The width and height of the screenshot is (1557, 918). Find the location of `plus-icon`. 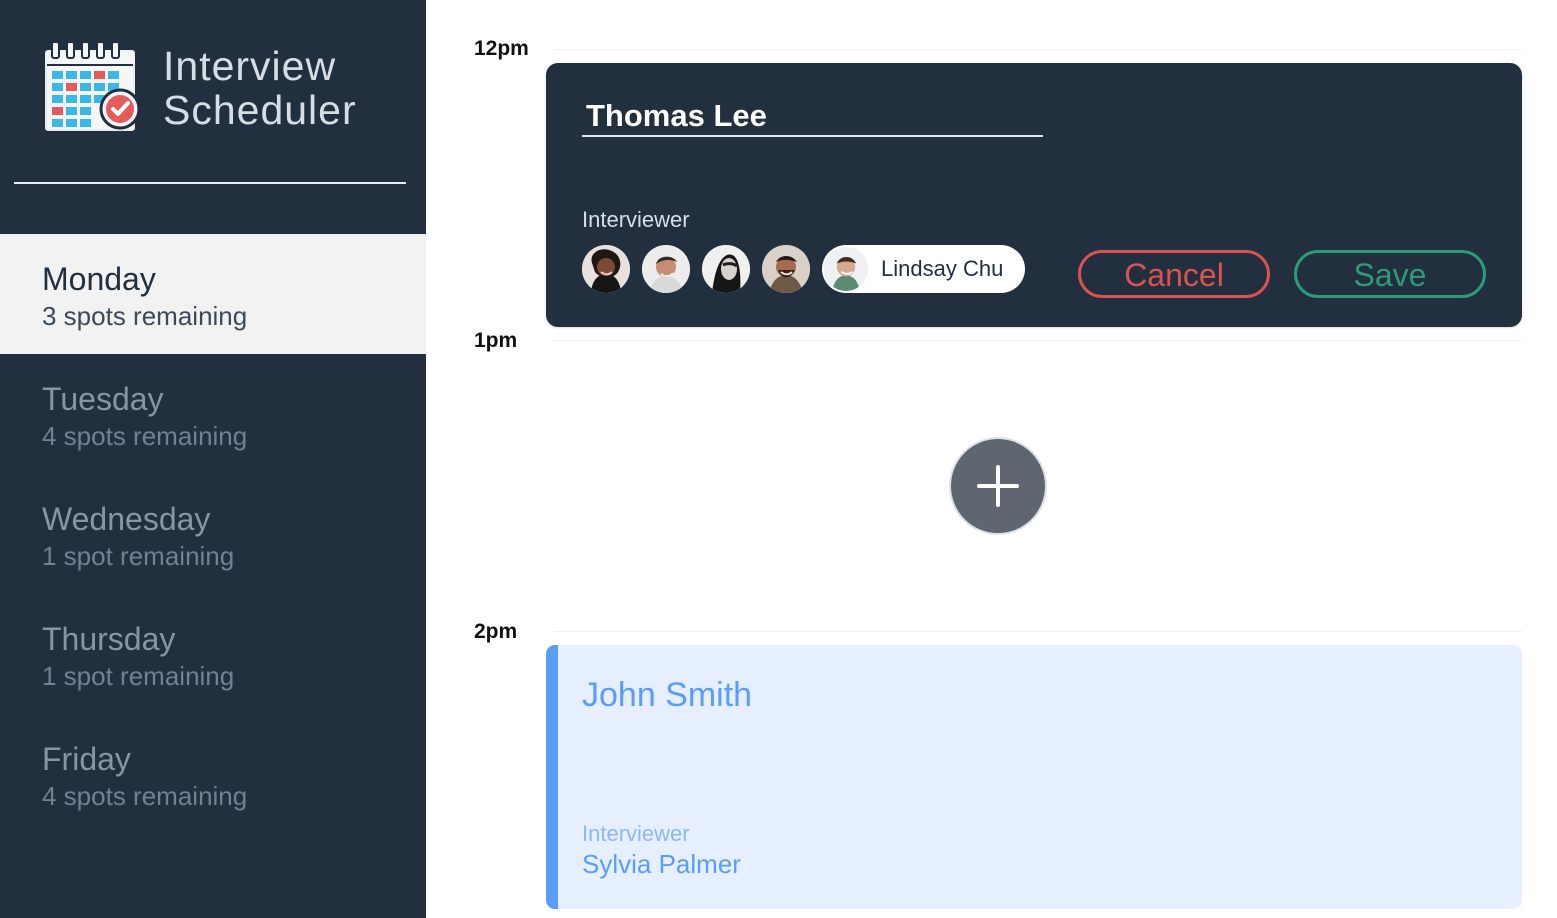

plus-icon is located at coordinates (998, 486).